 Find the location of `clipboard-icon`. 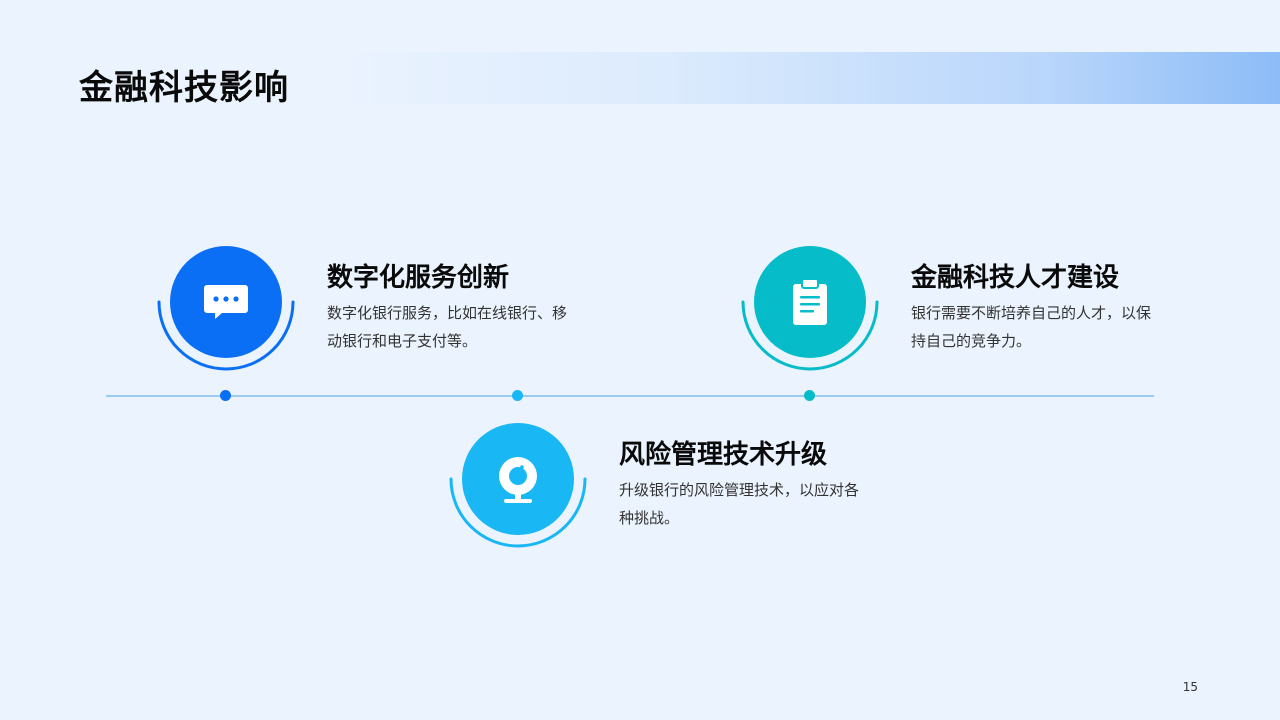

clipboard-icon is located at coordinates (810, 301).